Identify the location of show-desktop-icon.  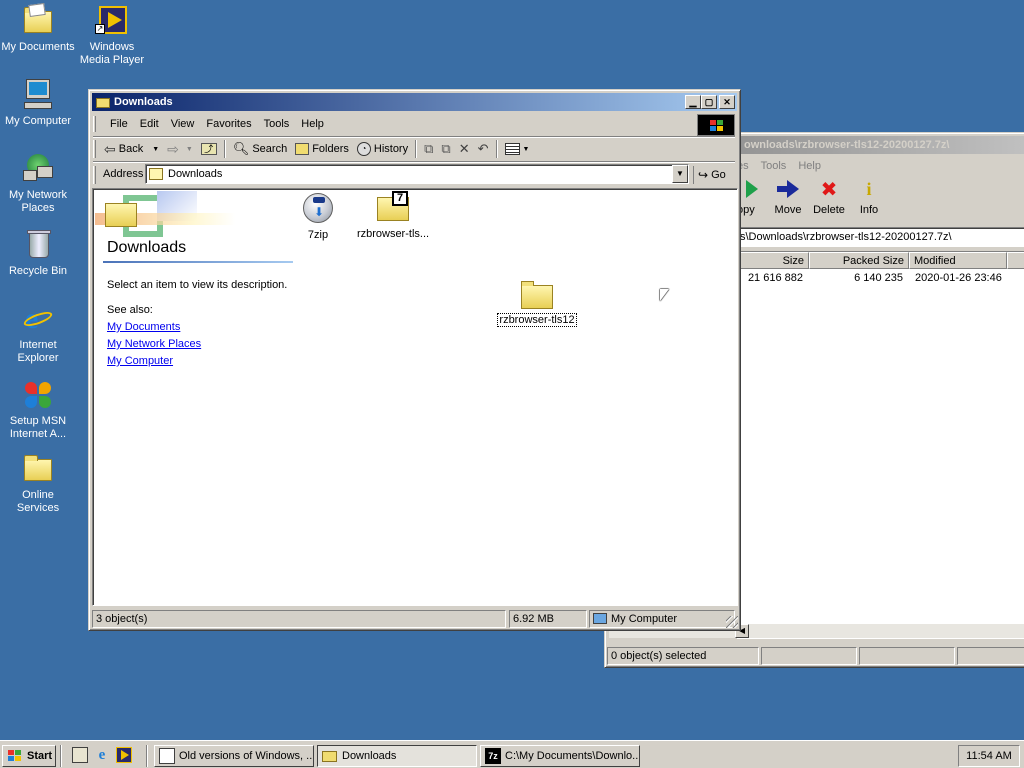
(80, 755).